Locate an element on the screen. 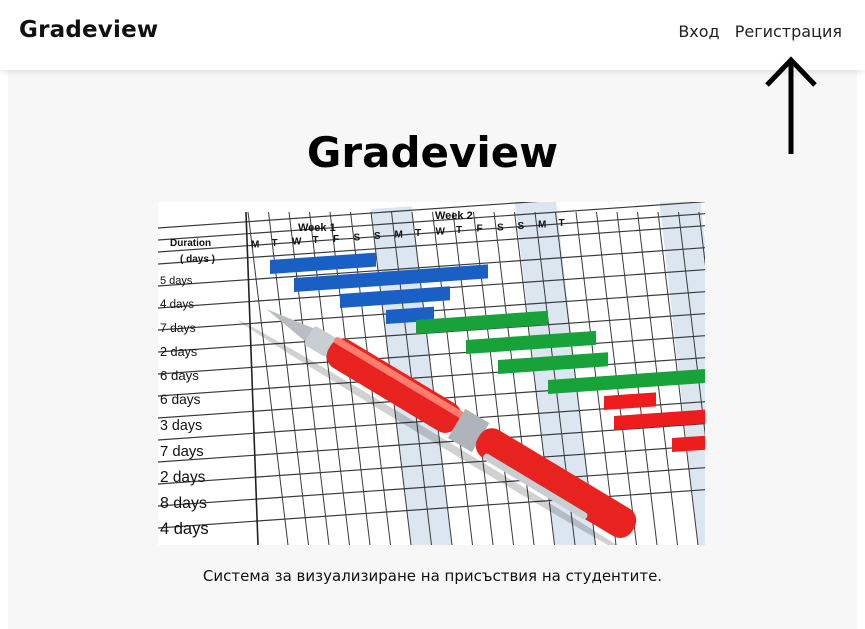  login-link: Вход is located at coordinates (698, 31).